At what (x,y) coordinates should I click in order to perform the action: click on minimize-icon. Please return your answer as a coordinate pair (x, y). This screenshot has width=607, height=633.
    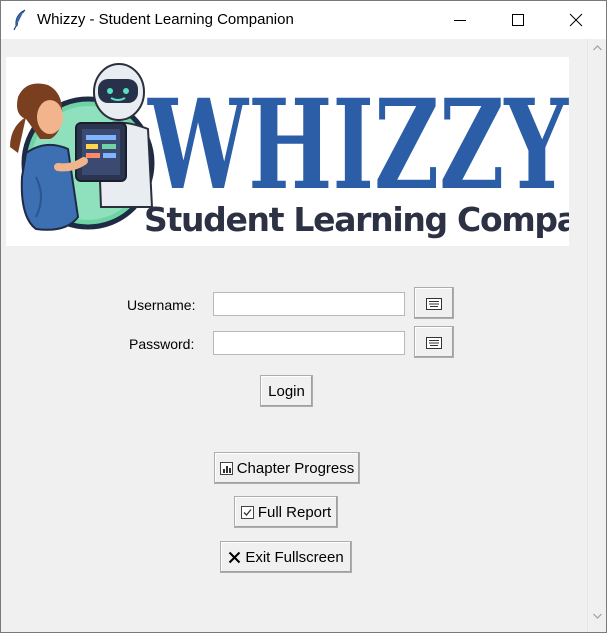
    Looking at the image, I should click on (460, 20).